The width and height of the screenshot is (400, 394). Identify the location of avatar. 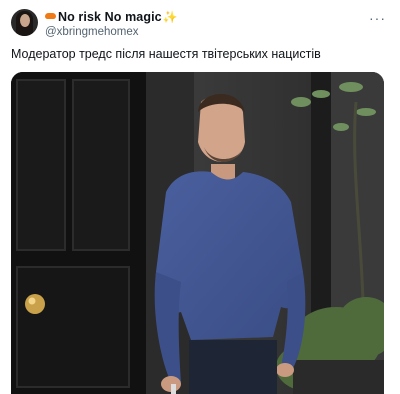
(24, 22).